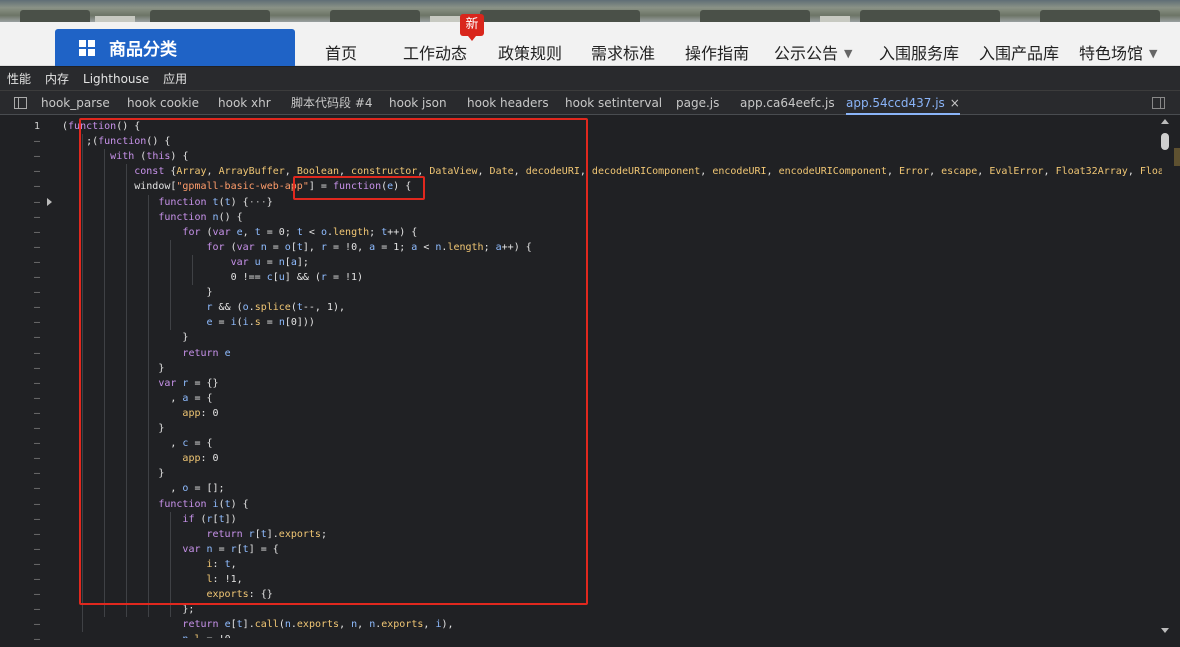 The width and height of the screenshot is (1180, 647). I want to click on fold-arrow-icon, so click(49, 202).